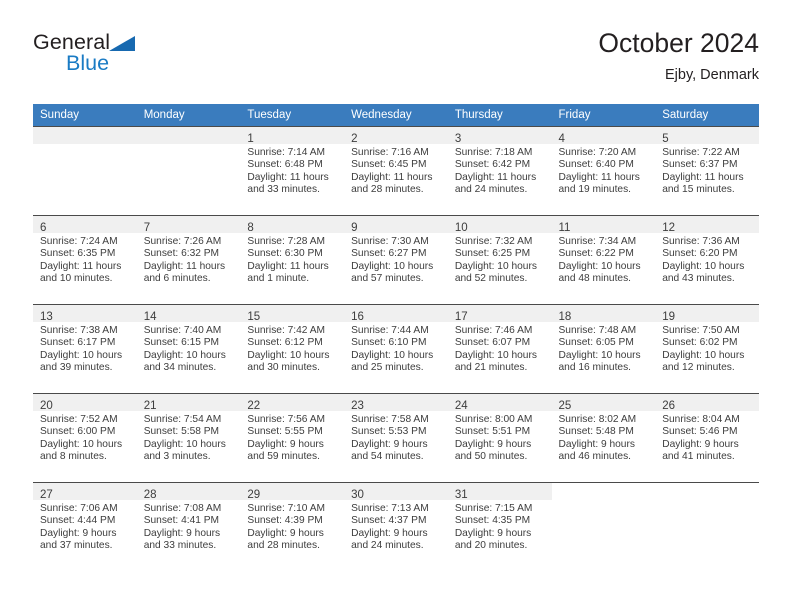 The height and width of the screenshot is (612, 792). I want to click on day-number-bar: 13, so click(85, 314).